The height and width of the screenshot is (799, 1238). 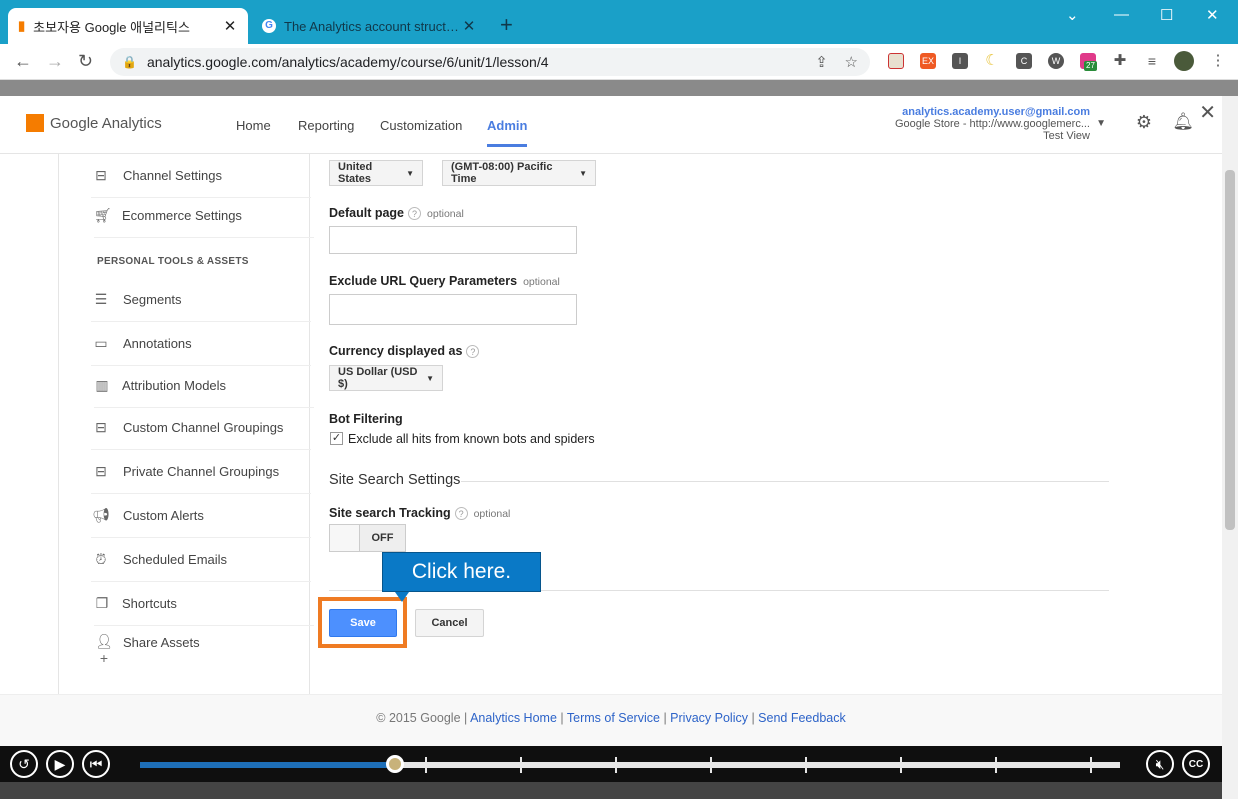 What do you see at coordinates (960, 61) in the screenshot?
I see `extension-i-icon: I` at bounding box center [960, 61].